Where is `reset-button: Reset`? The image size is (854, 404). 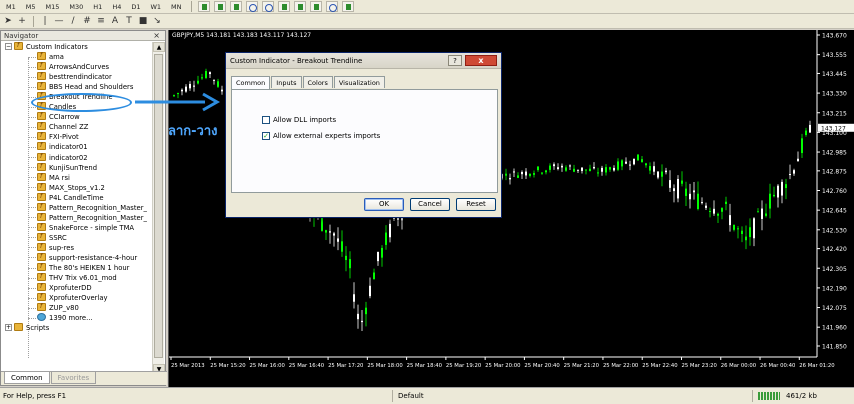
reset-button: Reset is located at coordinates (476, 204).